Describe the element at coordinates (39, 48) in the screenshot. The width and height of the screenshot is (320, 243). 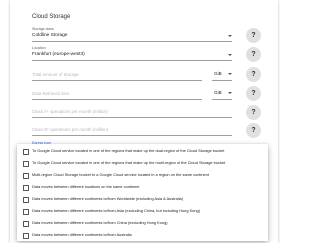
I see `location-label: Location` at that location.